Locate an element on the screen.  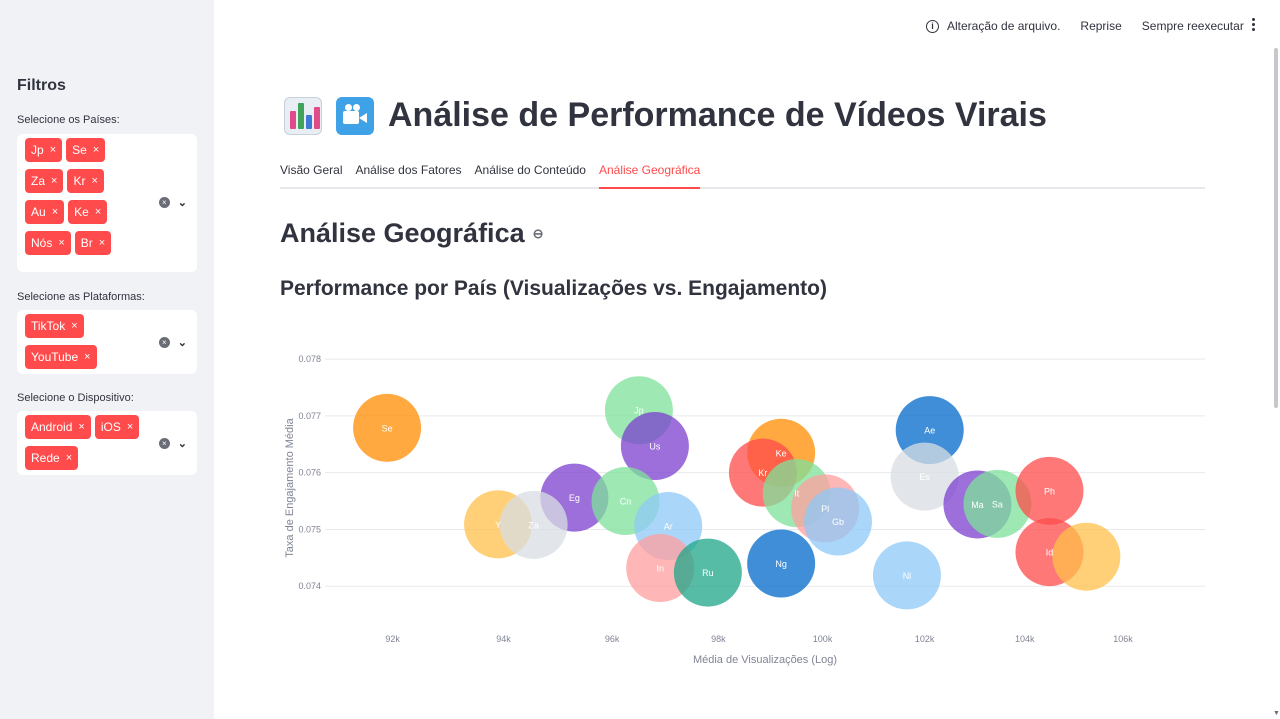
y-tick-label: 0.076 is located at coordinates (309, 473).